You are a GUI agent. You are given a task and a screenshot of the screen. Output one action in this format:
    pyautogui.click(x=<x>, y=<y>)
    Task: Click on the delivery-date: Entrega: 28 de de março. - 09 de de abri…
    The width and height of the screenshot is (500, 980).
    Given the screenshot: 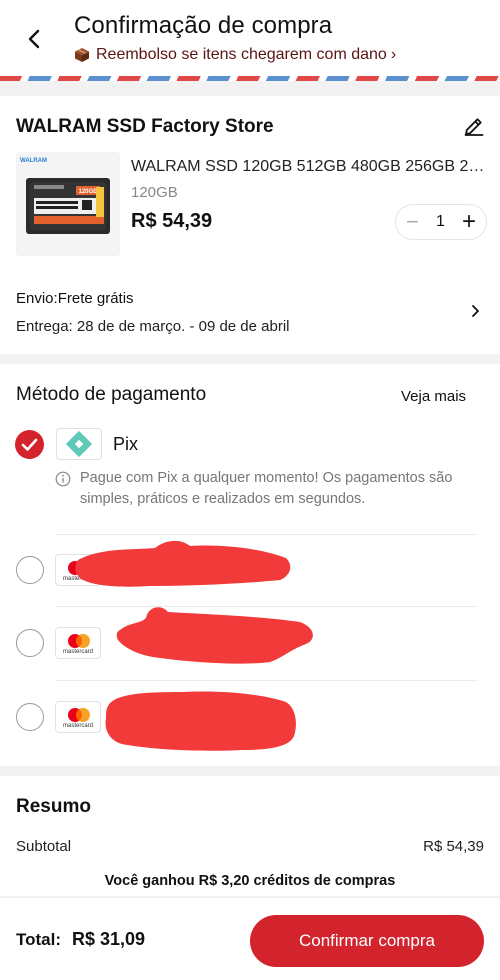 What is the action you would take?
    pyautogui.click(x=153, y=326)
    